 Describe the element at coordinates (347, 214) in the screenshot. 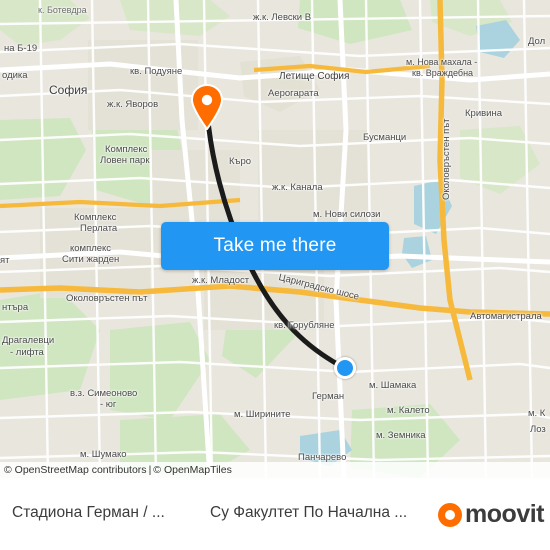

I see `map-label: м. Нови силози` at that location.